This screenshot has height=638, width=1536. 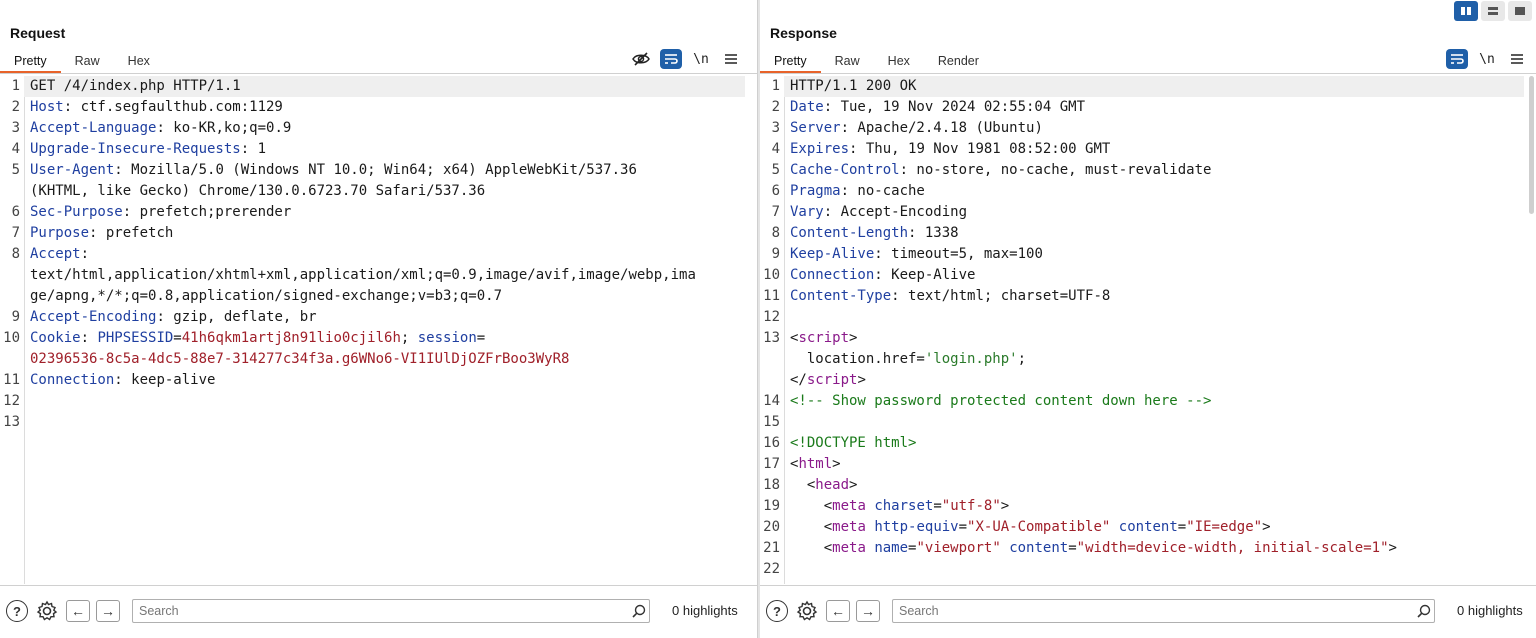 I want to click on line-text: Vary: Accept-Encoding, so click(x=1154, y=212).